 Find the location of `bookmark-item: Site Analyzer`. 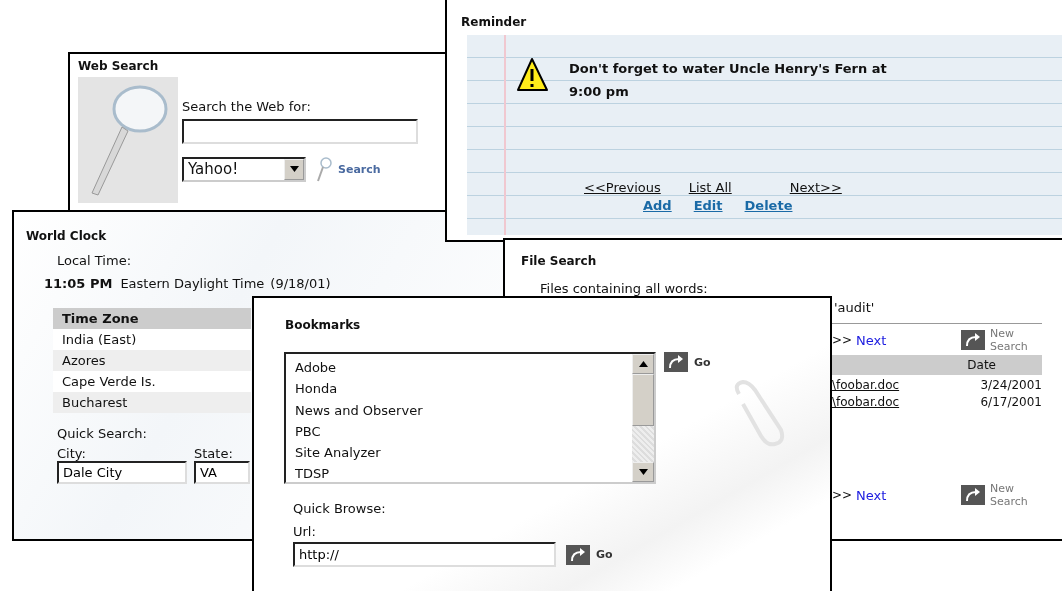

bookmark-item: Site Analyzer is located at coordinates (459, 453).